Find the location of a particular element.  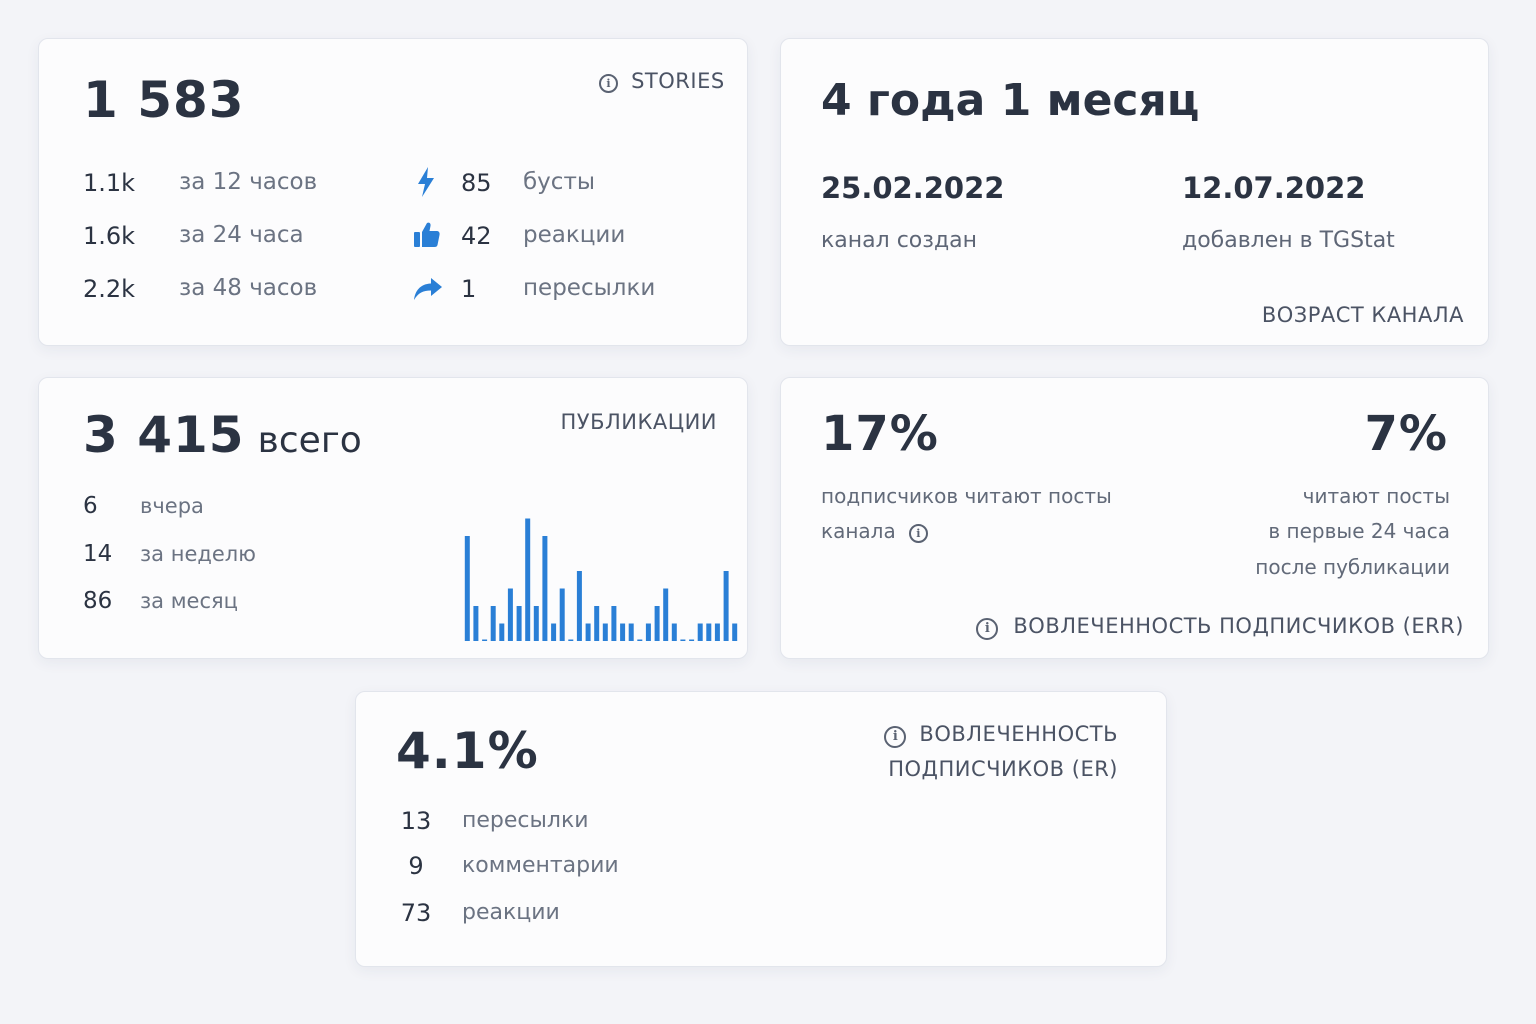

boosts-label: бусты is located at coordinates (559, 182).